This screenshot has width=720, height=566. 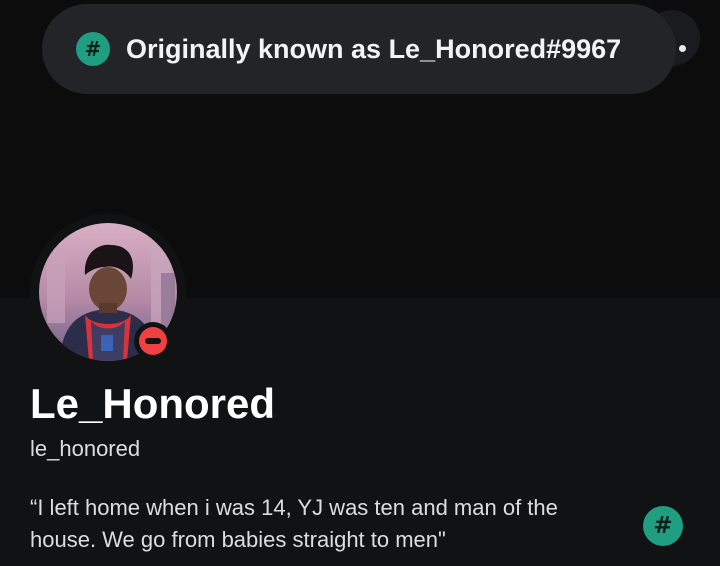 I want to click on dot-icon, so click(x=682, y=48).